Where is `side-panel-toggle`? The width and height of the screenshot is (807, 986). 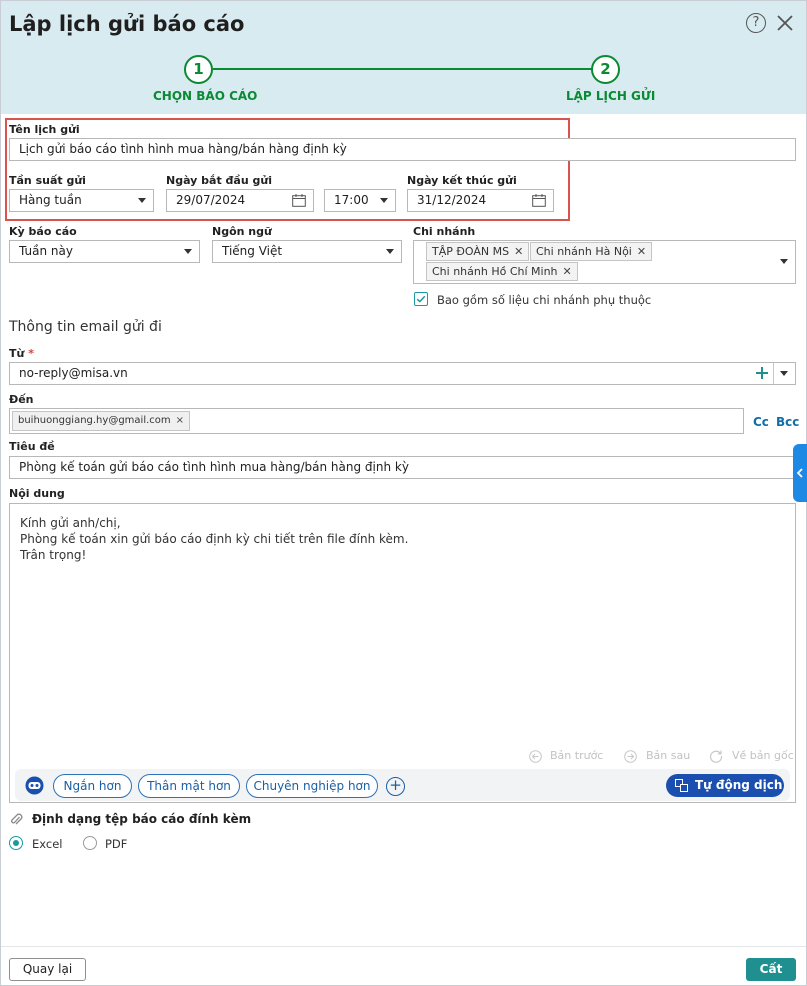
side-panel-toggle is located at coordinates (800, 473).